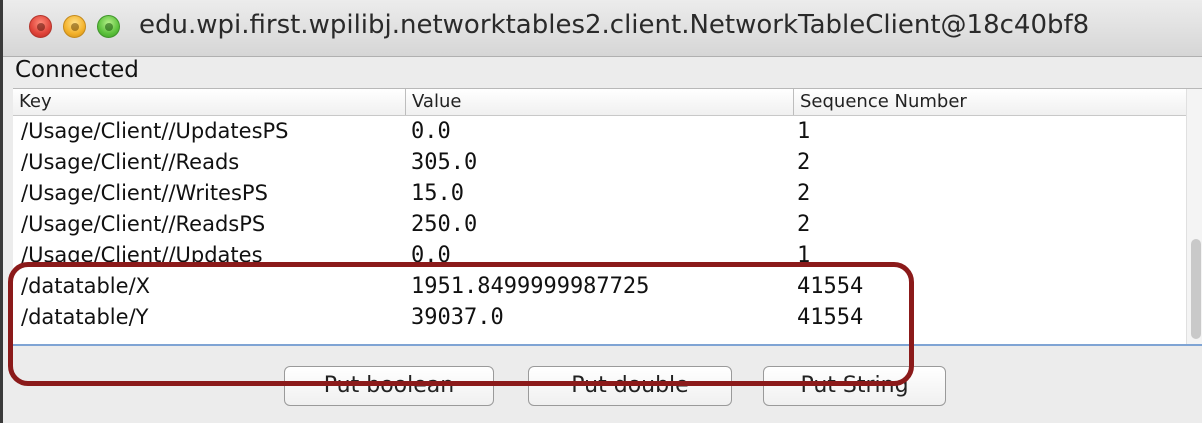 This screenshot has width=1202, height=423. I want to click on connection-status: Connected, so click(77, 70).